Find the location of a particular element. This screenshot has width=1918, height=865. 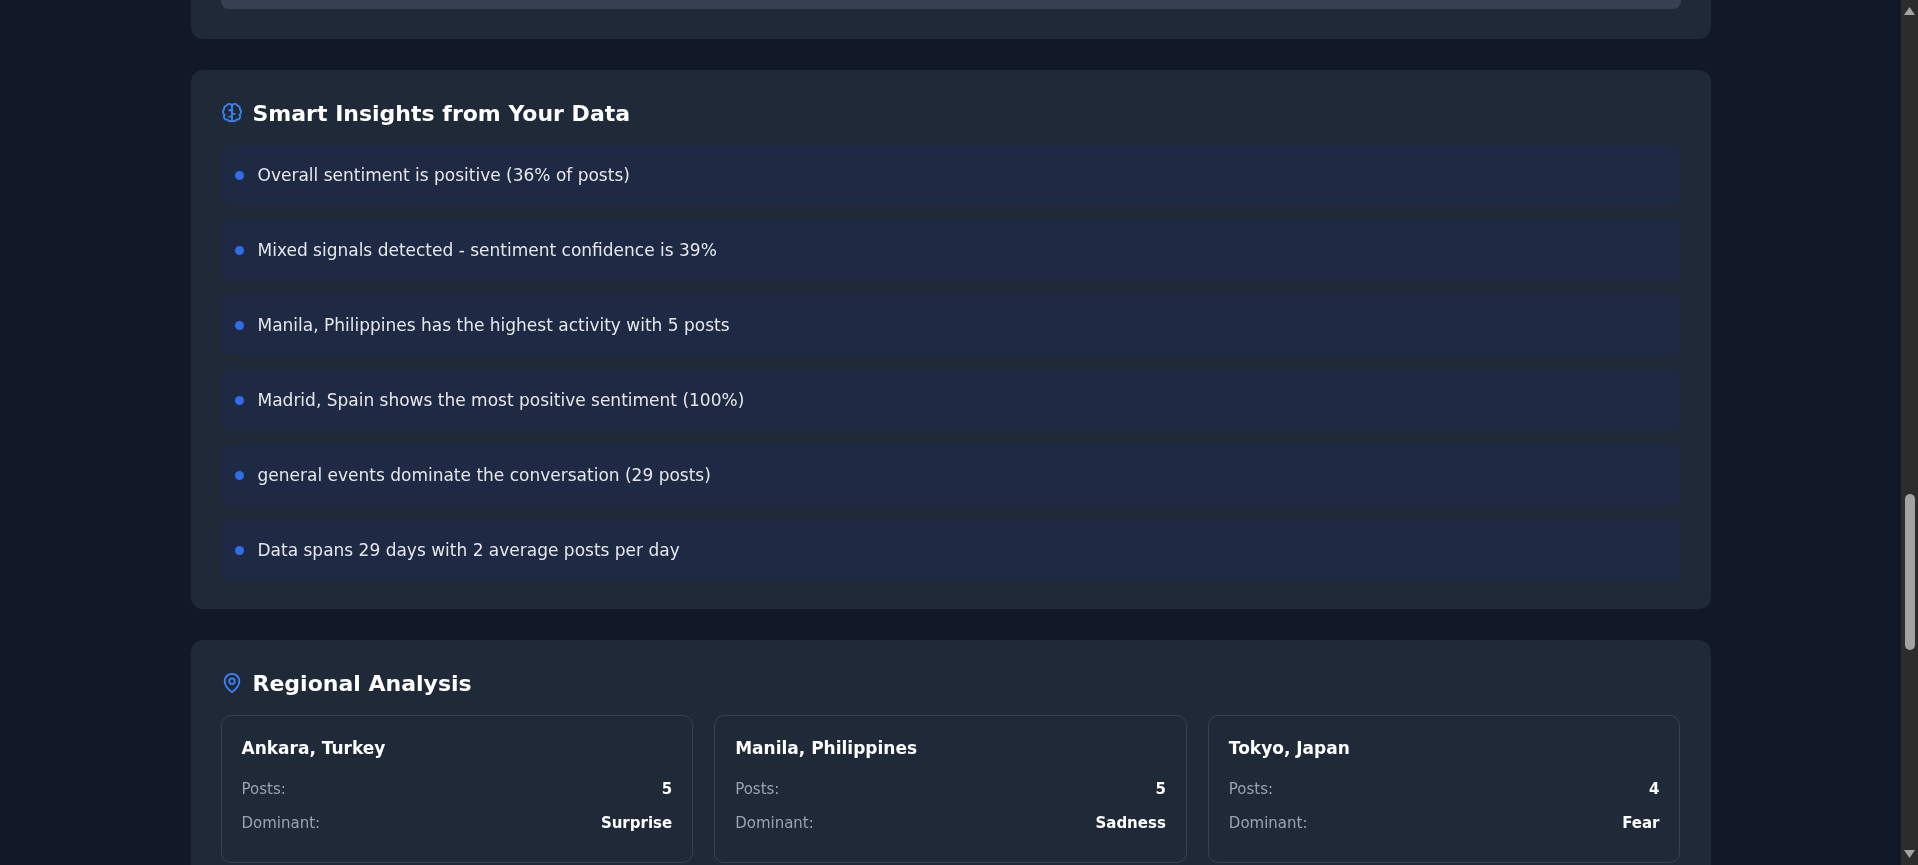

brain-icon is located at coordinates (231, 113).